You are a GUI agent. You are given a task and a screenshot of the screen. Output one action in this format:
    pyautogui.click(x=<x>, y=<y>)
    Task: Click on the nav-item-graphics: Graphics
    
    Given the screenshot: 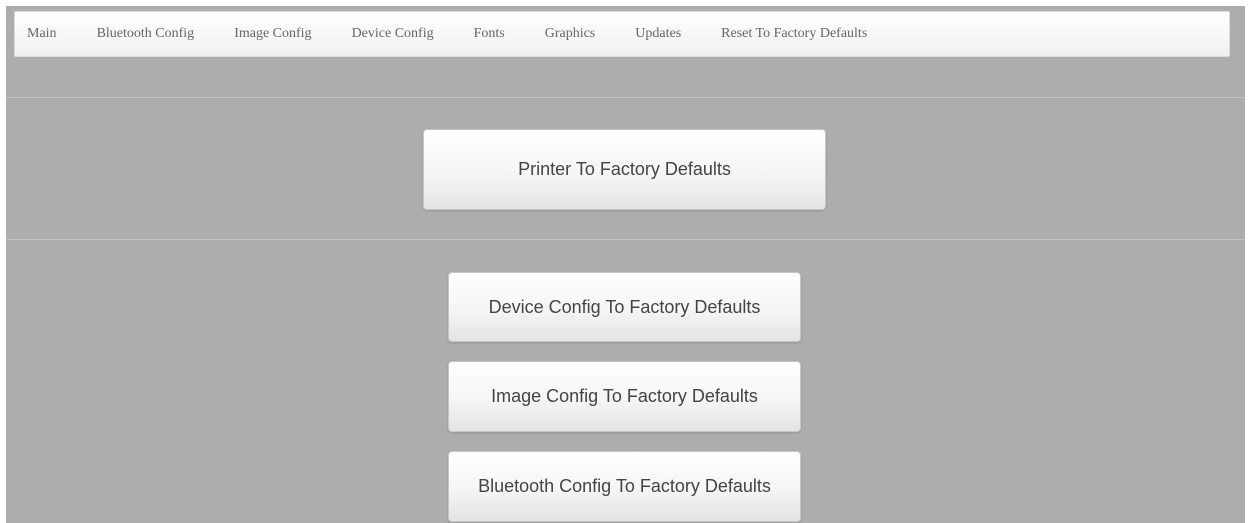 What is the action you would take?
    pyautogui.click(x=570, y=34)
    